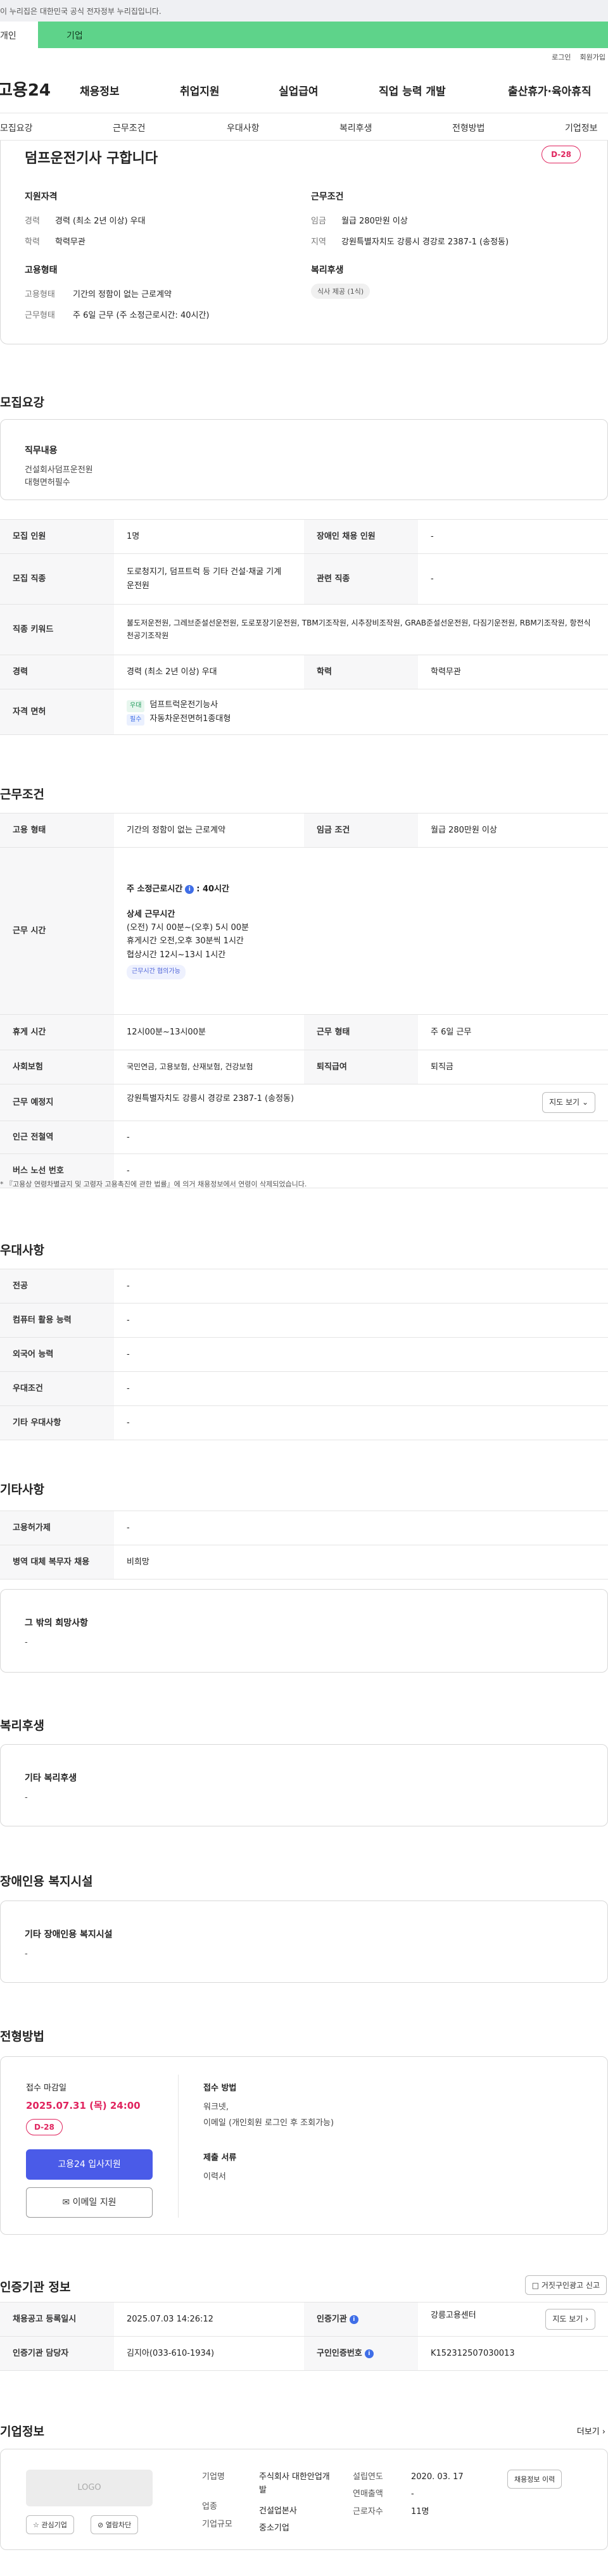 Image resolution: width=608 pixels, height=2576 pixels. I want to click on duty-line: 대형면허필수, so click(47, 483).